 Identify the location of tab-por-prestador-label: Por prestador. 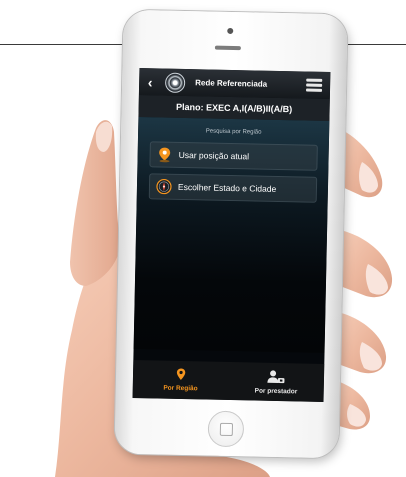
(276, 391).